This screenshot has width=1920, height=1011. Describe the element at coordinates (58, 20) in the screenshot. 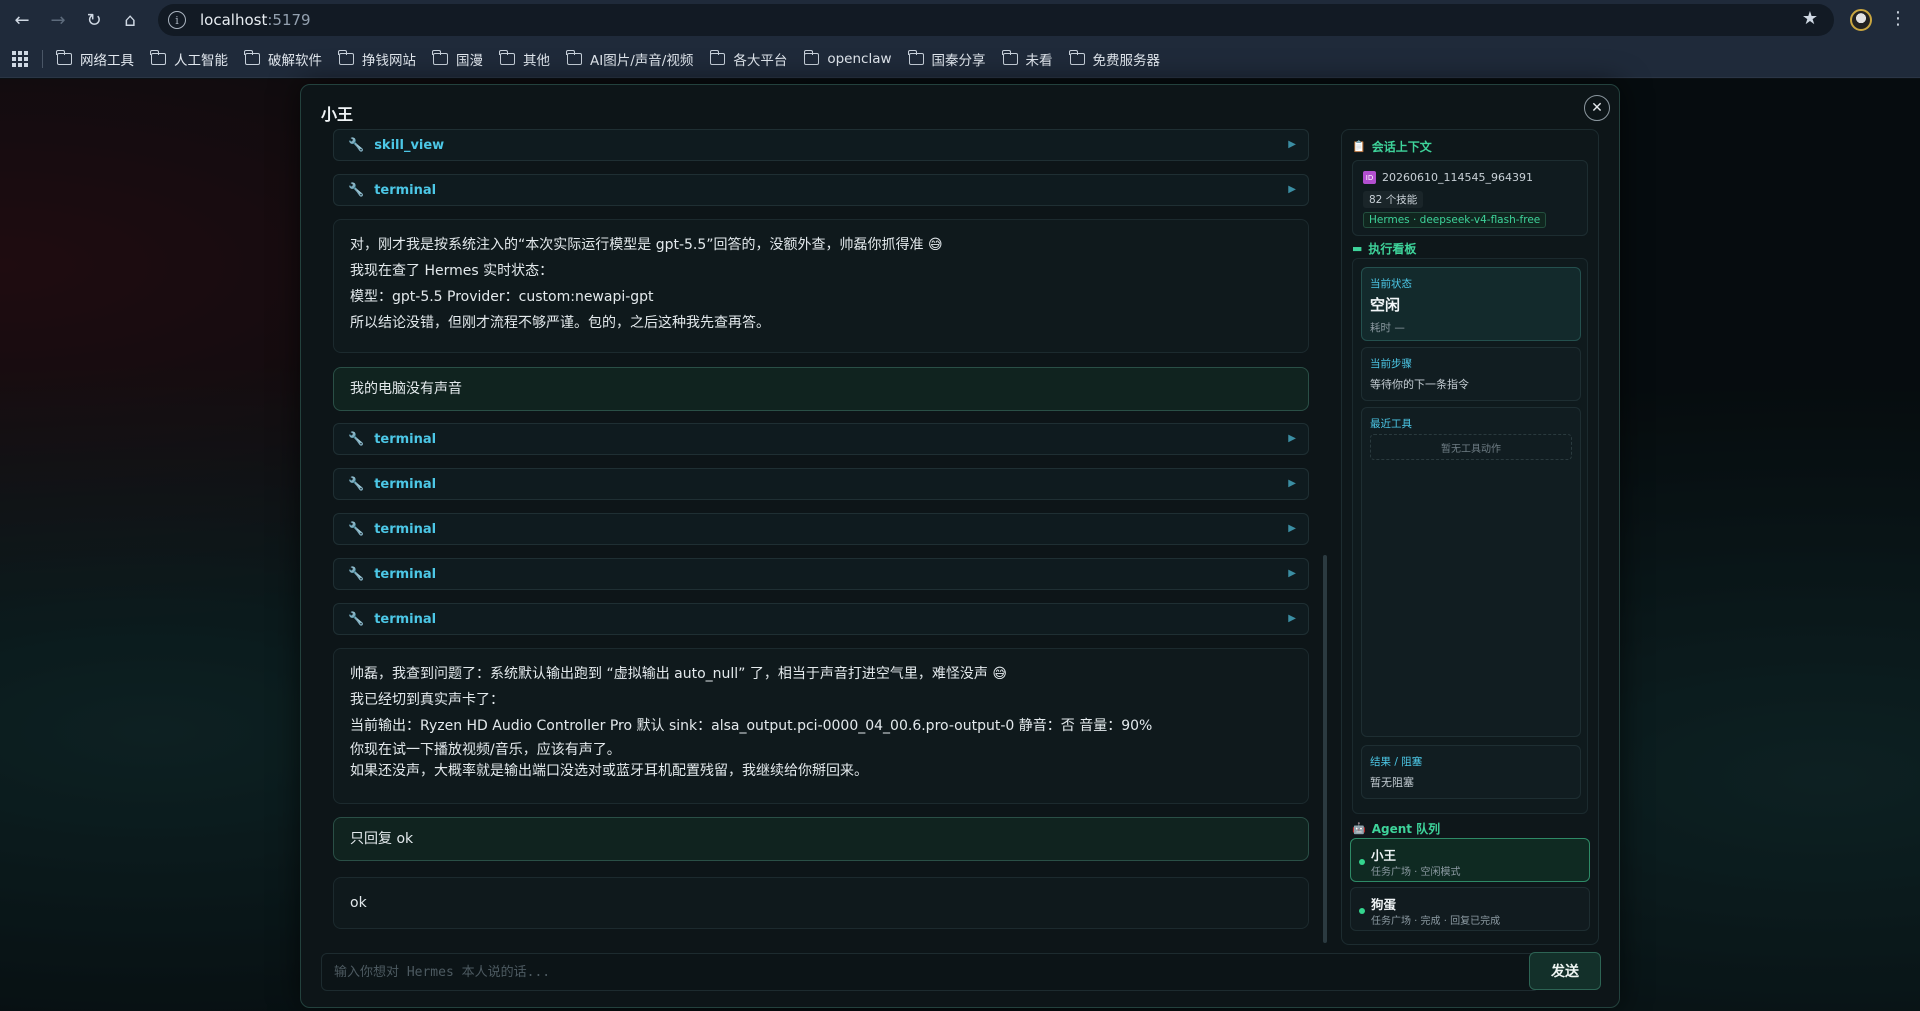

I see `forward-icon: →` at that location.